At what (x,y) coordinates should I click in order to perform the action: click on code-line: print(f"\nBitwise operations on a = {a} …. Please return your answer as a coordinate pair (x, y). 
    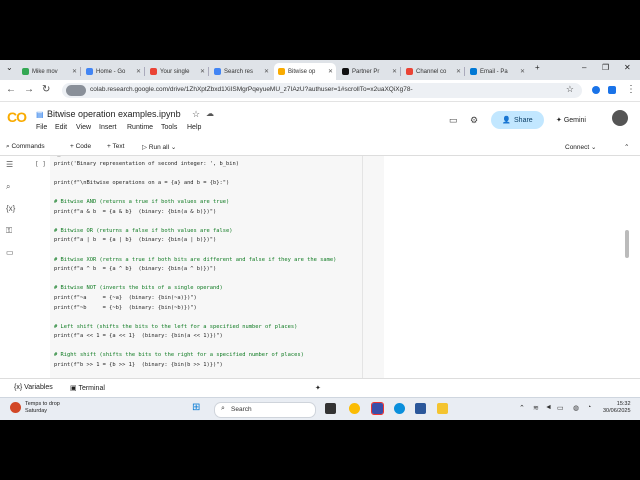
    Looking at the image, I should click on (142, 182).